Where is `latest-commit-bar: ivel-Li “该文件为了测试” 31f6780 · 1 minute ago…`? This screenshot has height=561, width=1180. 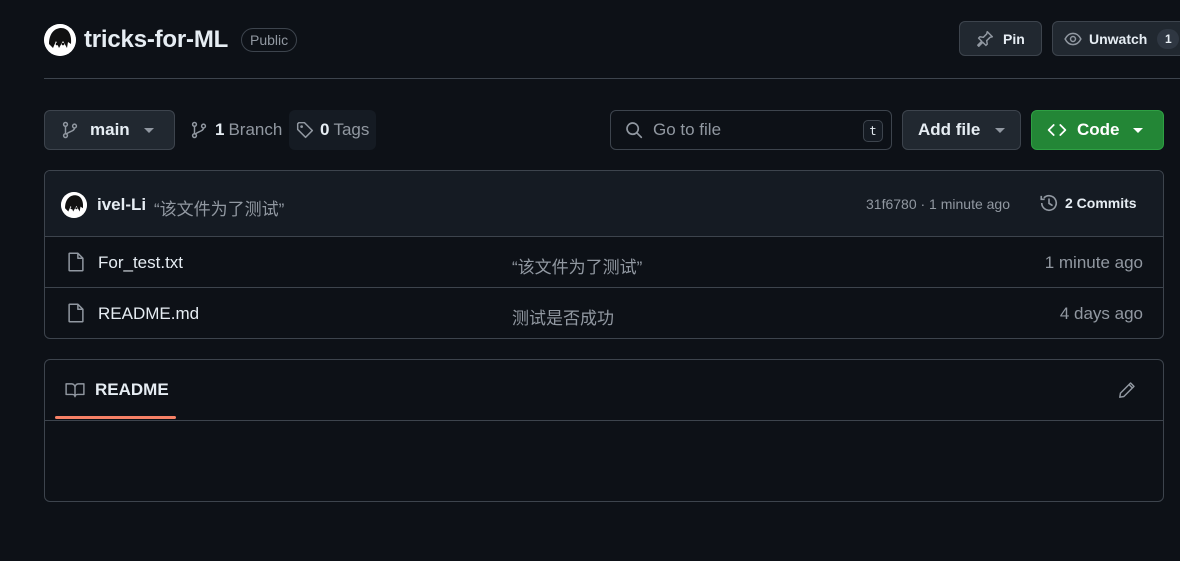 latest-commit-bar: ivel-Li “该文件为了测试” 31f6780 · 1 minute ago… is located at coordinates (604, 204).